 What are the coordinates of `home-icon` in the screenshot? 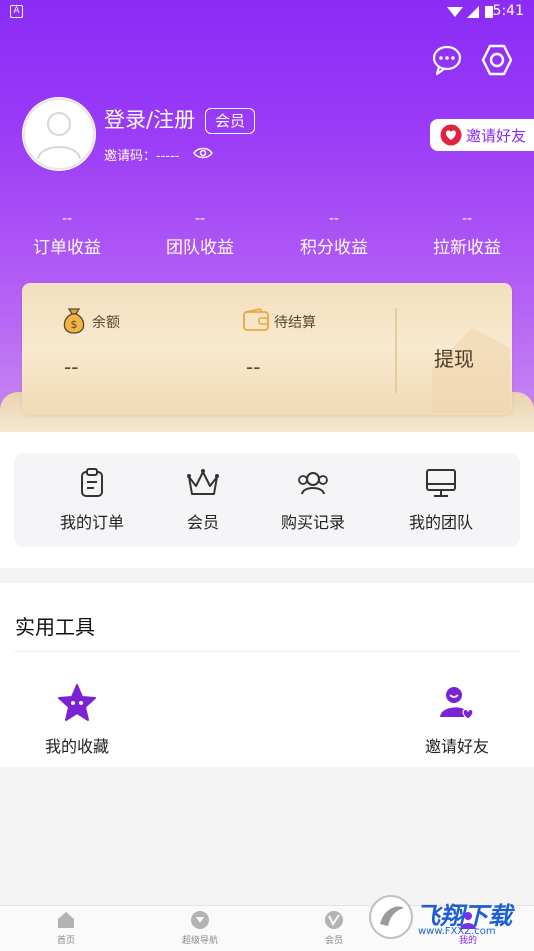 It's located at (66, 920).